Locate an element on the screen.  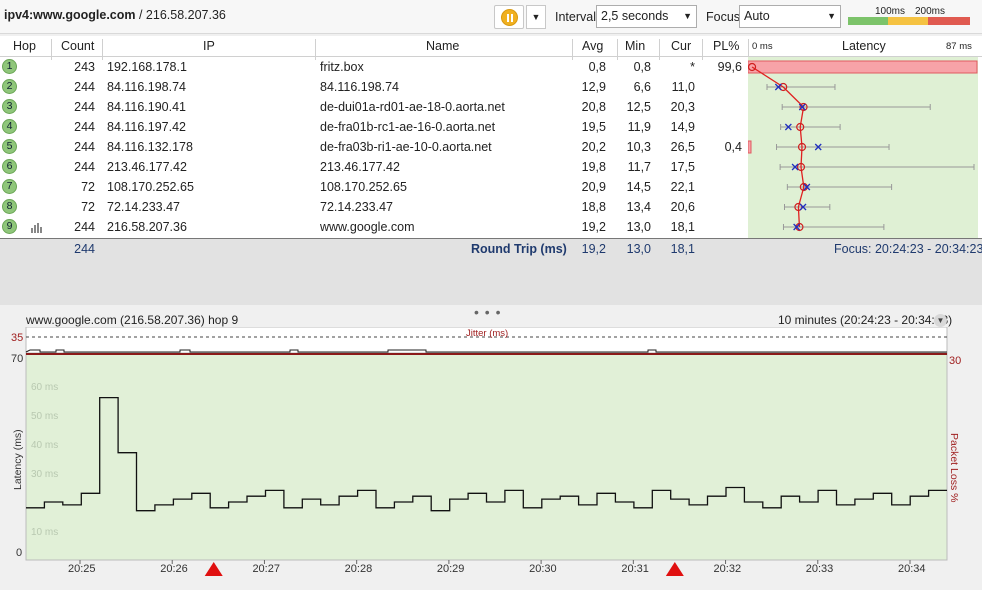
chart-title: www.google.com (216.58.207.36) hop 9 is located at coordinates (132, 320).